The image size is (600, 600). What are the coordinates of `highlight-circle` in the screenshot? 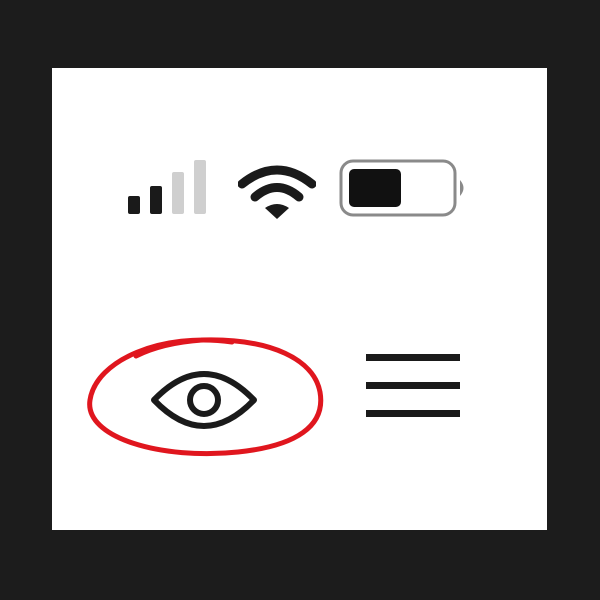 It's located at (205, 397).